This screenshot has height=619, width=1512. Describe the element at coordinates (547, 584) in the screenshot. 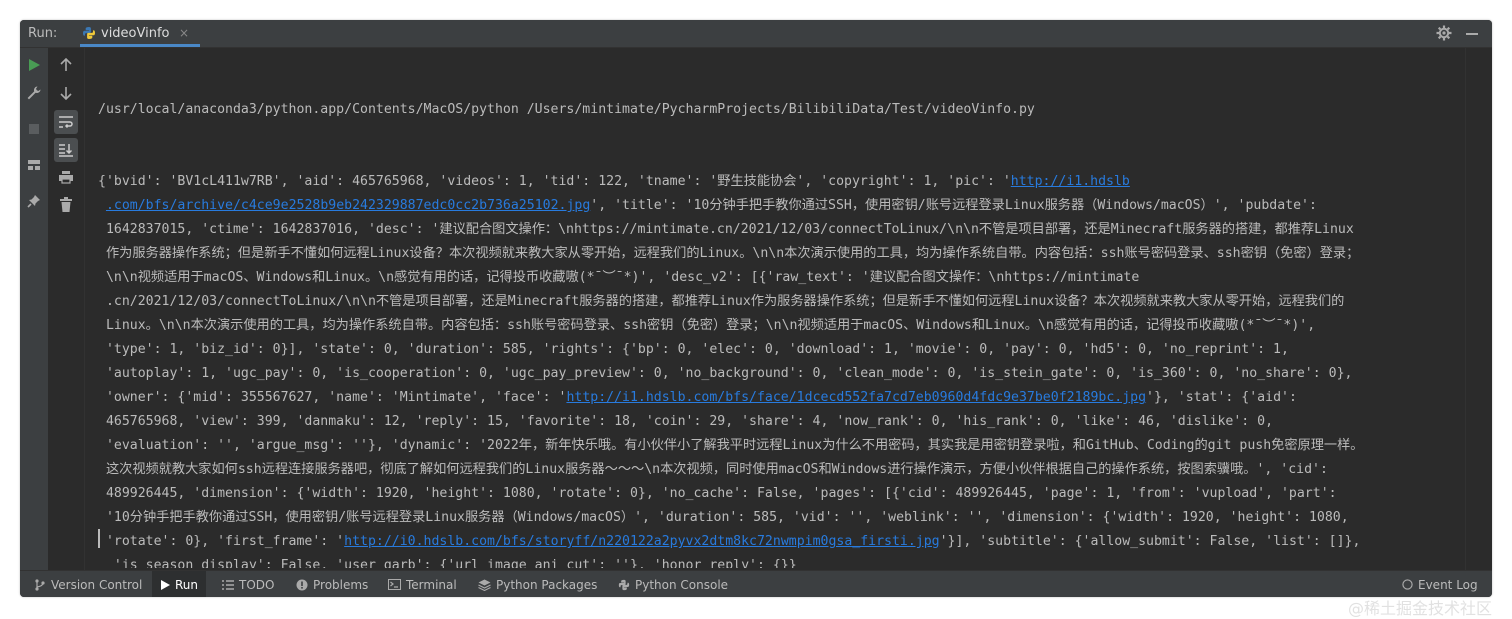

I see `tab-label: Python Packages` at that location.